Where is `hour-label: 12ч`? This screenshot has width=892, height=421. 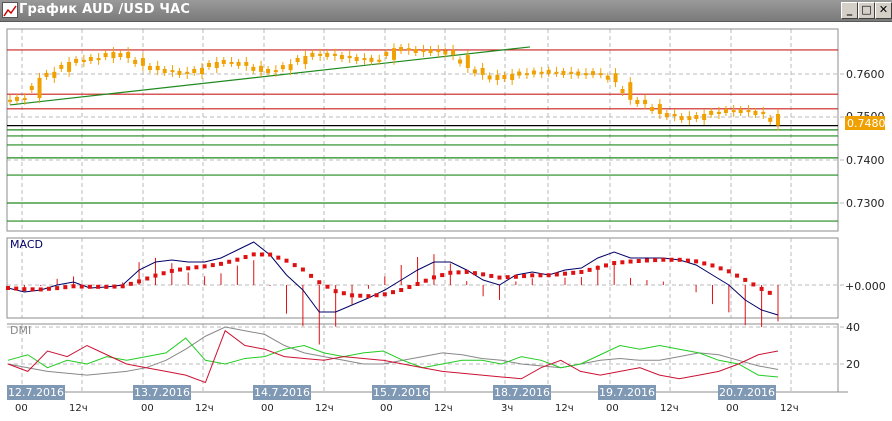
hour-label: 12ч is located at coordinates (204, 408).